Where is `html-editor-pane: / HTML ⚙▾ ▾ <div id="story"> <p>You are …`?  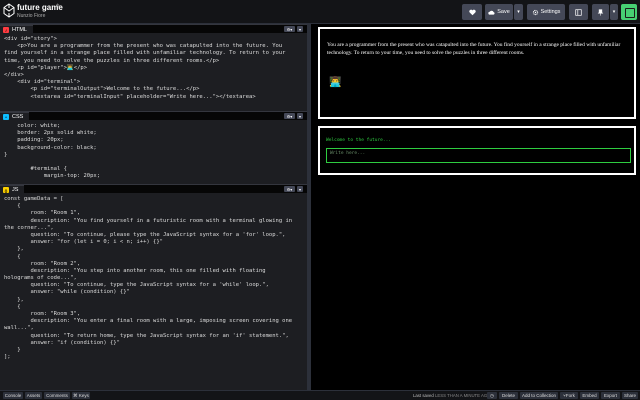 html-editor-pane: / HTML ⚙▾ ▾ <div id="story"> <p>You are … is located at coordinates (153, 67).